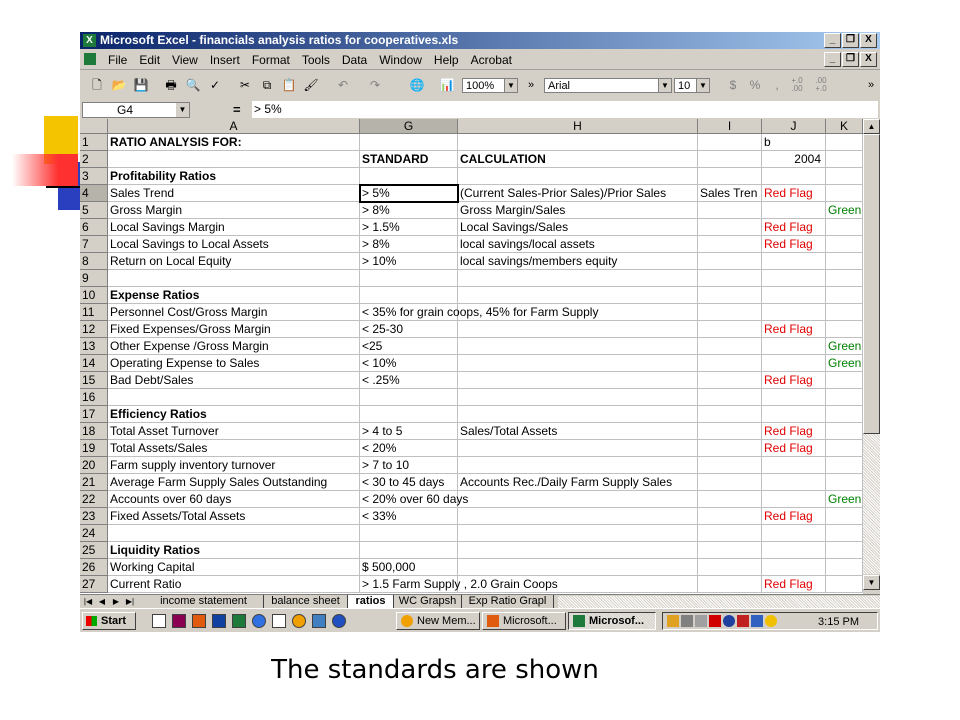 This screenshot has height=720, width=960. I want to click on save-icon: 💾, so click(141, 85).